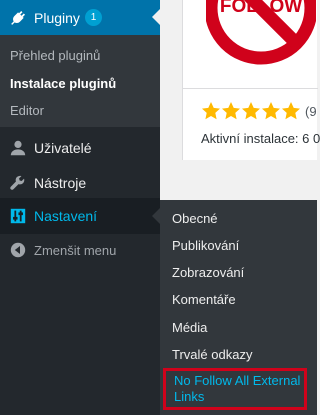 This screenshot has width=320, height=415. I want to click on flyout-item-no-follow-label: No Follow All External Links, so click(237, 388).